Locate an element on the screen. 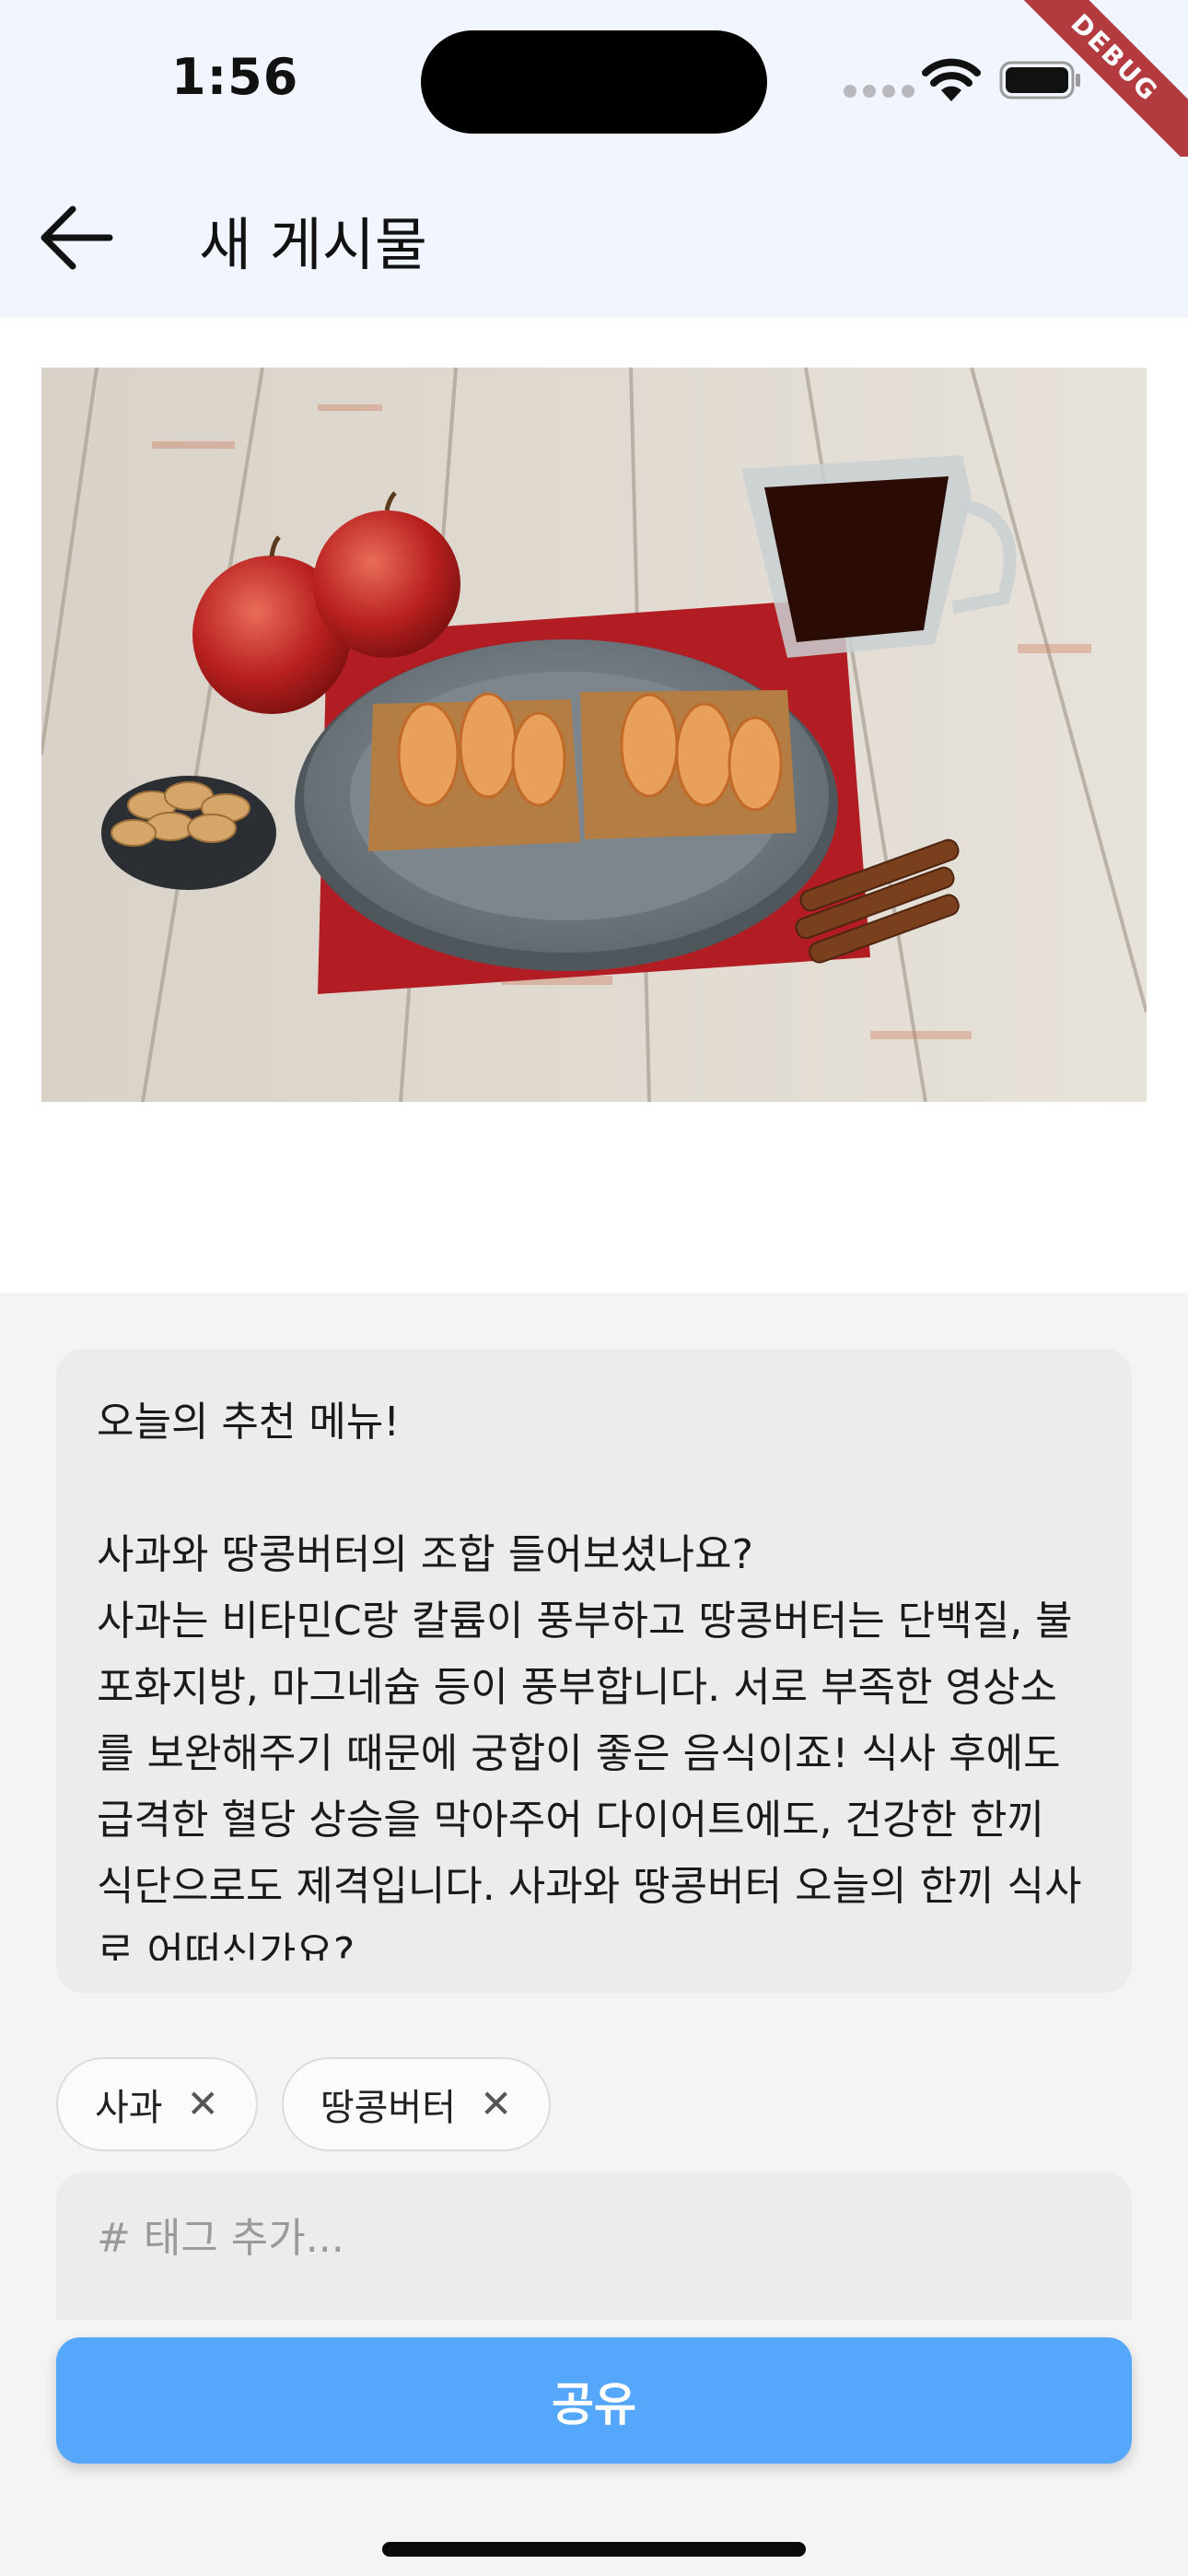 The image size is (1188, 2576). back-button is located at coordinates (76, 238).